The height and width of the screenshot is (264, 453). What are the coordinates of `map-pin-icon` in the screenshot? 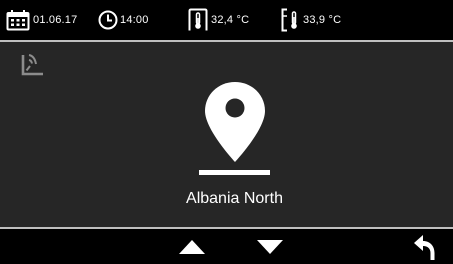 It's located at (235, 124).